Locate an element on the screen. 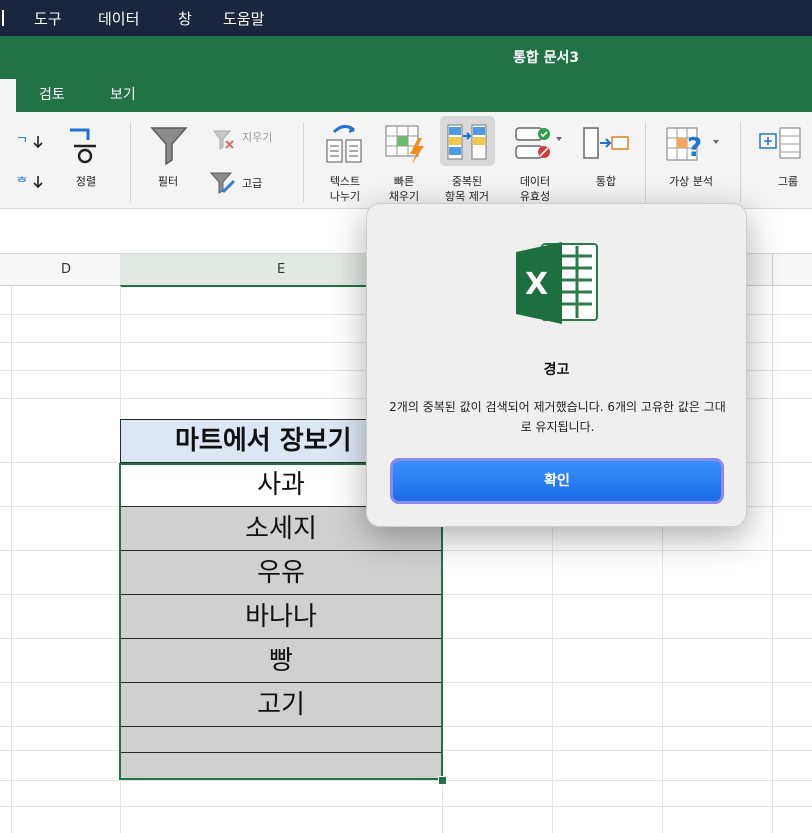 Image resolution: width=812 pixels, height=833 pixels. tab-view: 보기 is located at coordinates (123, 94).